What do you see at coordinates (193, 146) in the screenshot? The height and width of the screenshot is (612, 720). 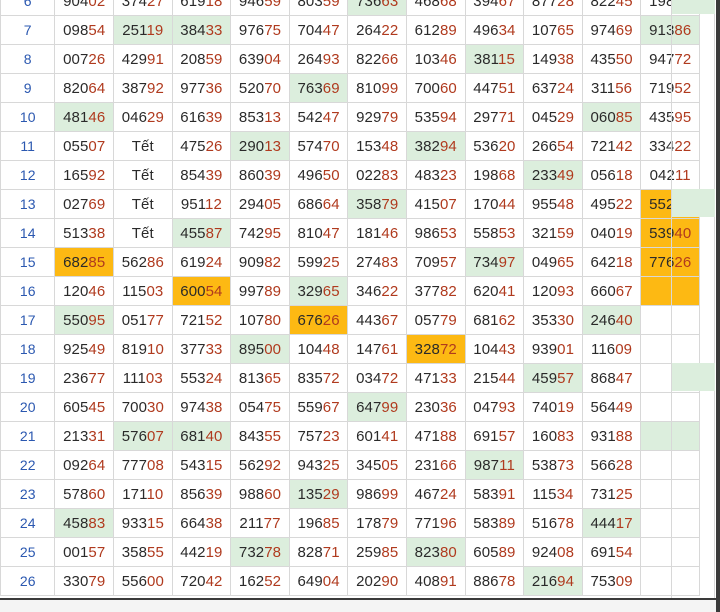 I see `result-head-digits: 475` at bounding box center [193, 146].